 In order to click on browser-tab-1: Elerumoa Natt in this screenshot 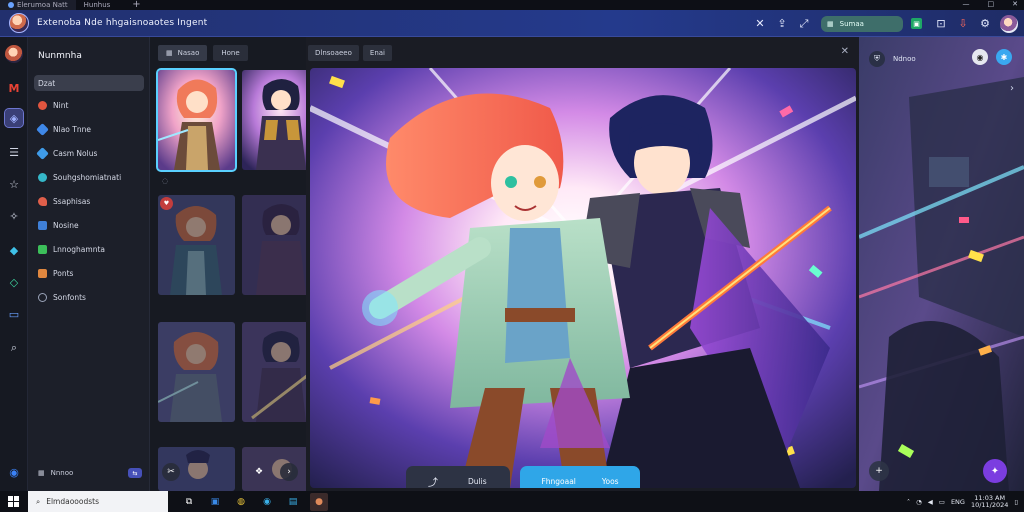, I will do `click(38, 5)`.